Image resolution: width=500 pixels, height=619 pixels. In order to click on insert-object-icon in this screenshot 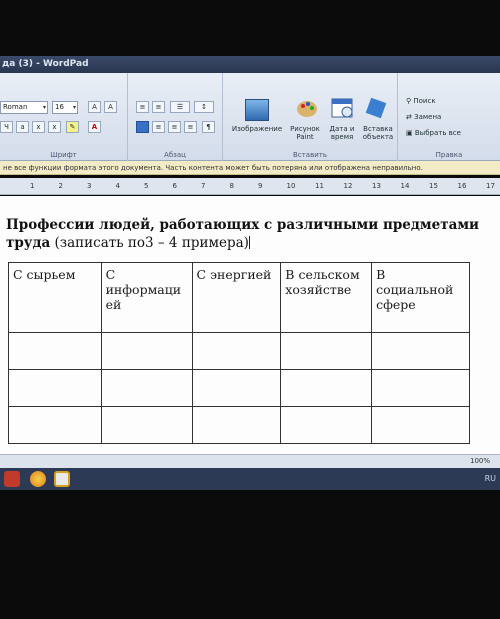, I will do `click(377, 108)`.